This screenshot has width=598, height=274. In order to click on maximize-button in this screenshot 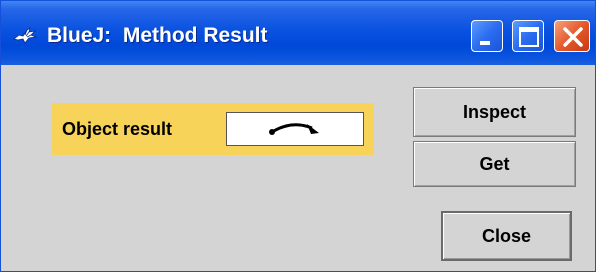, I will do `click(528, 36)`.